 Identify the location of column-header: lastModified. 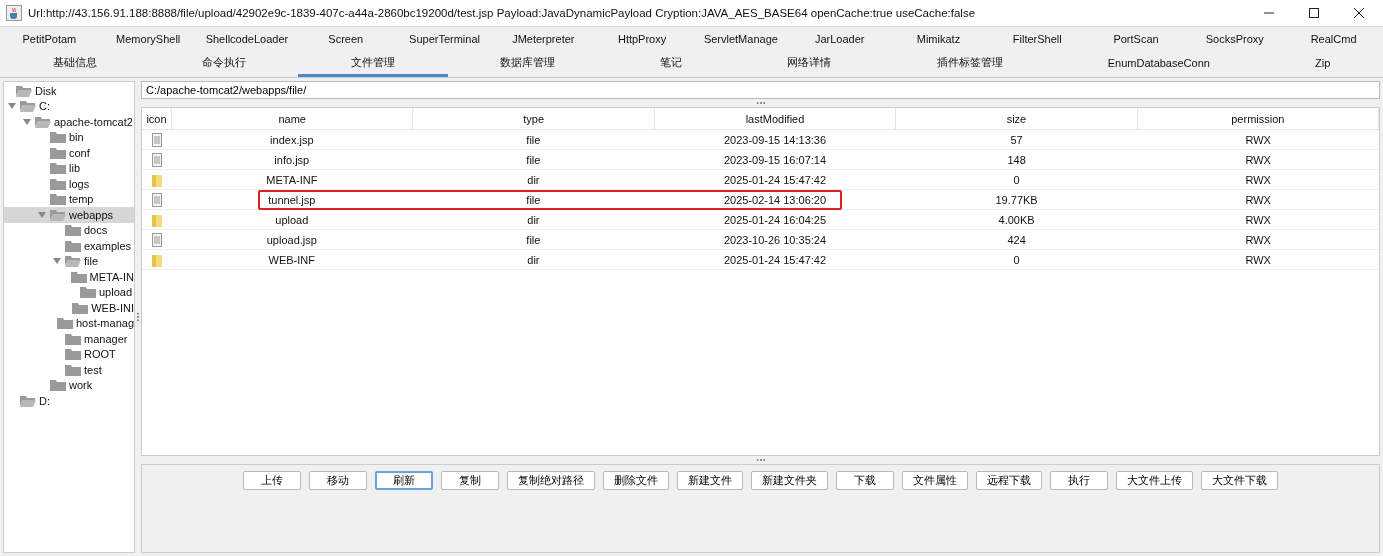
(775, 118).